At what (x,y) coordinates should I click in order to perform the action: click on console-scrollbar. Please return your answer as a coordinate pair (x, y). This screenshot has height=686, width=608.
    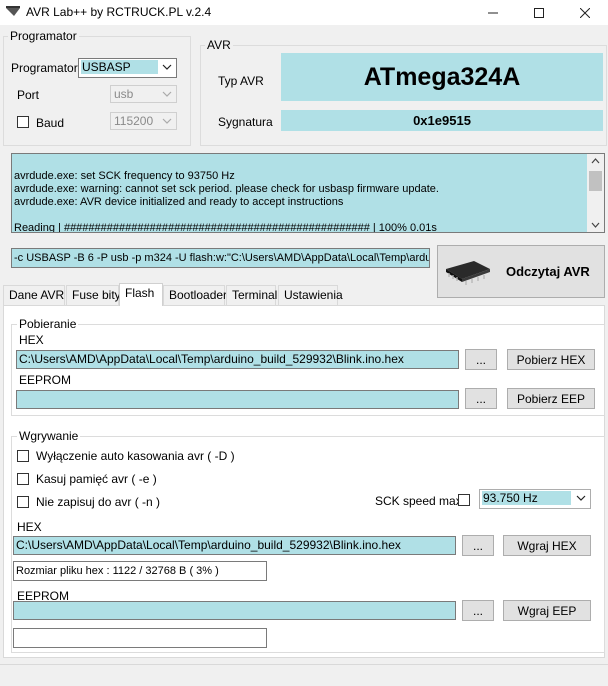
    Looking at the image, I should click on (595, 193).